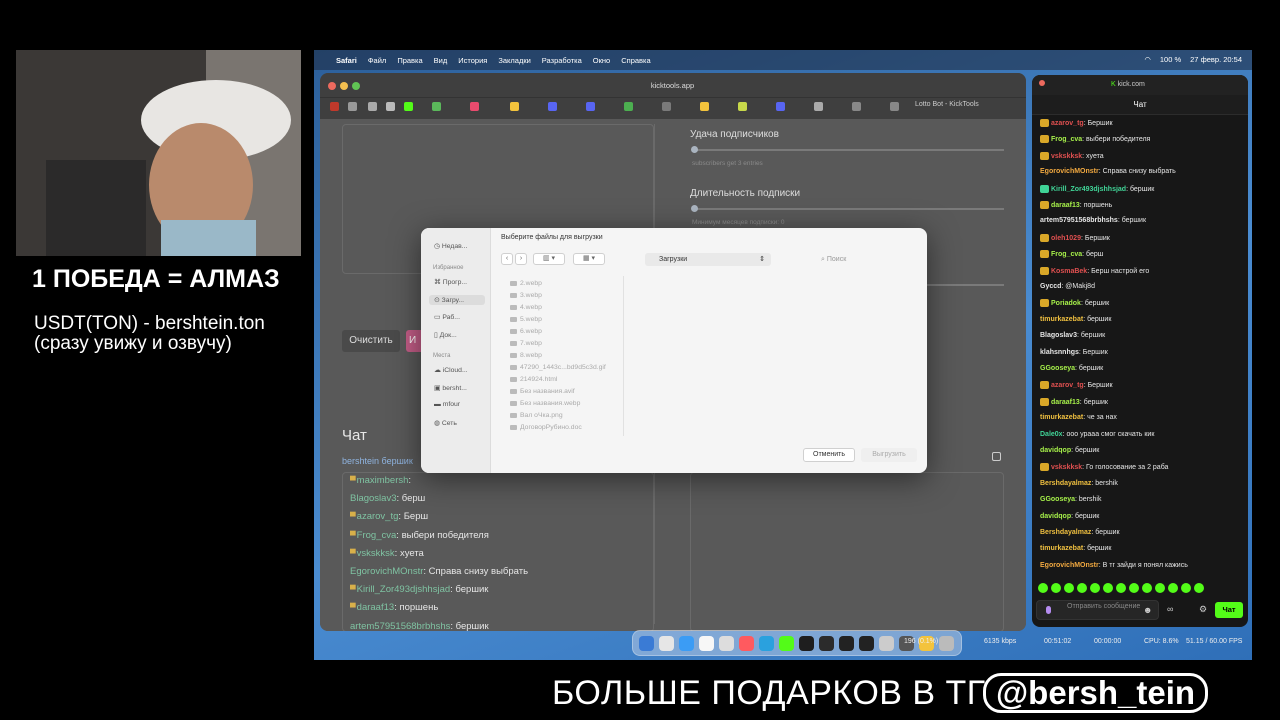  I want to click on file-item: Вал оЧка.png, so click(536, 415).